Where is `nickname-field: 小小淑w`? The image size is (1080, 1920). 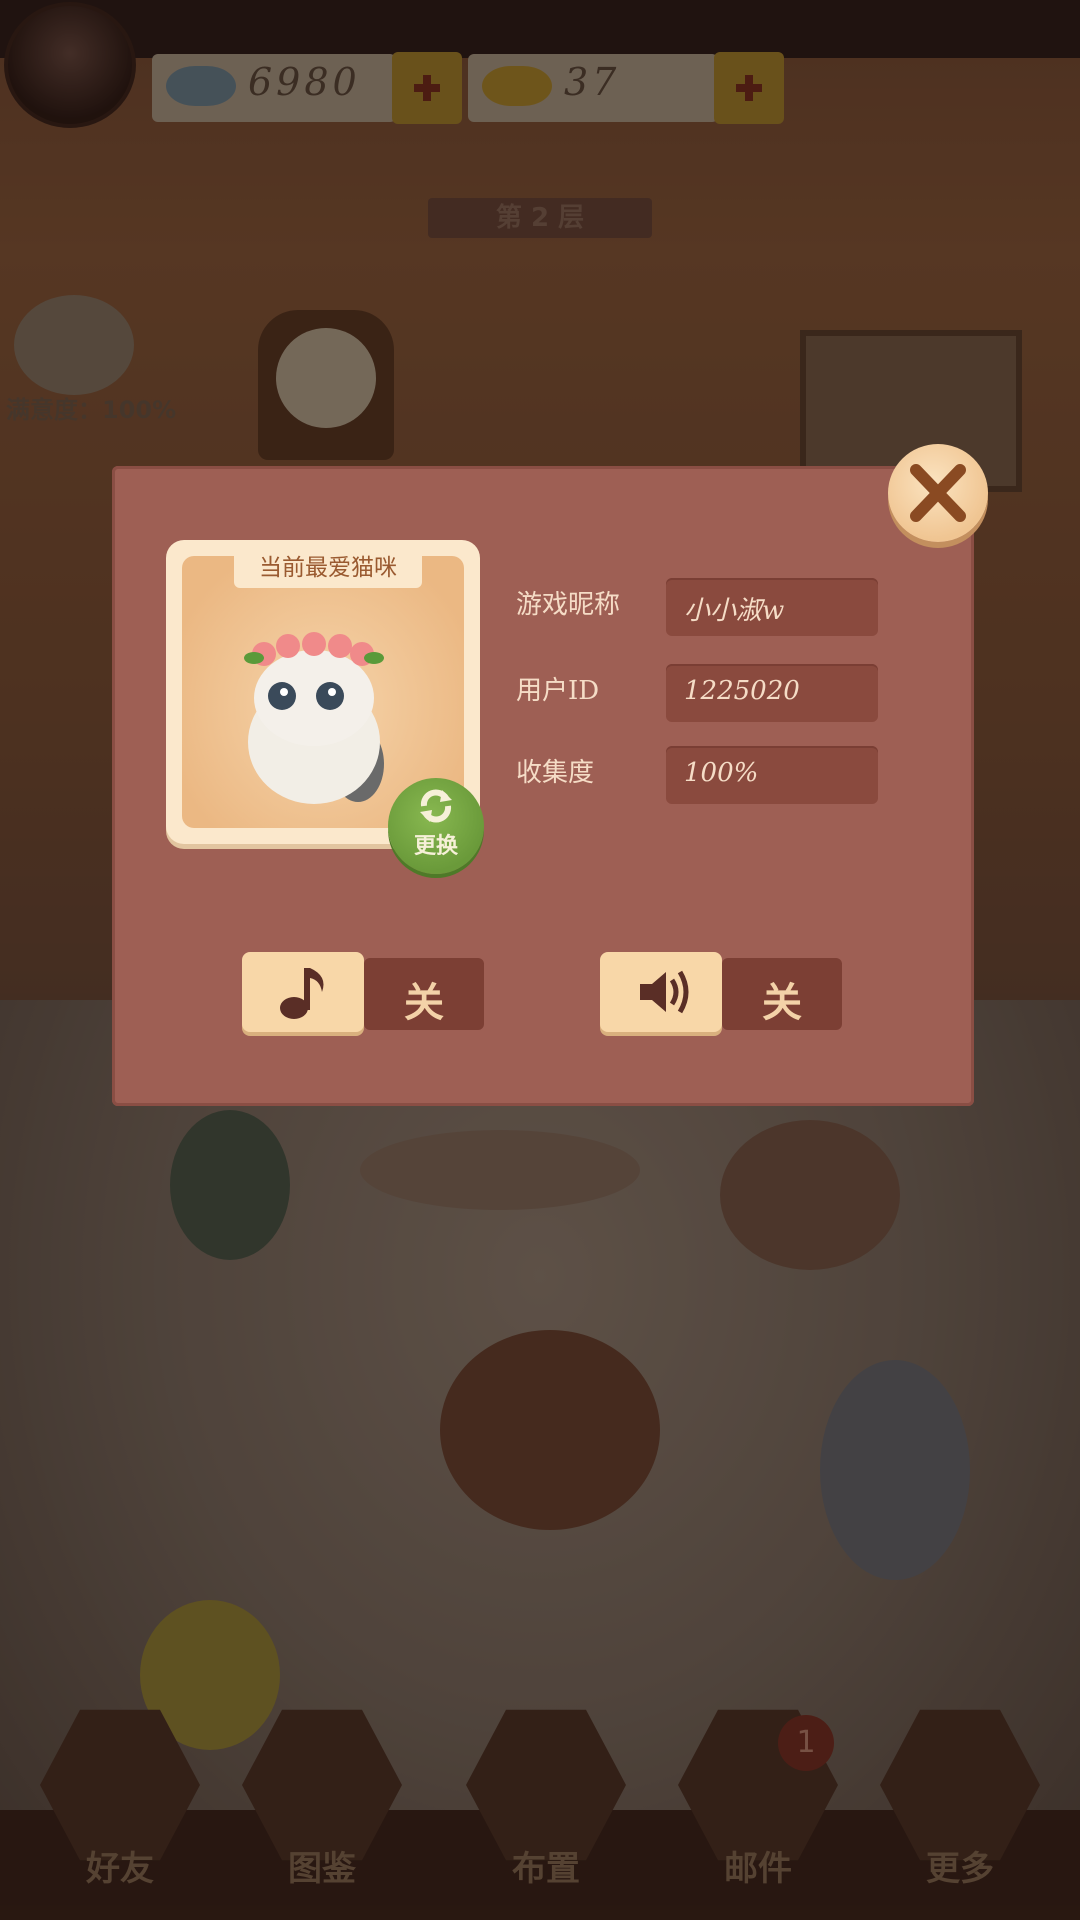 nickname-field: 小小淑w is located at coordinates (772, 607).